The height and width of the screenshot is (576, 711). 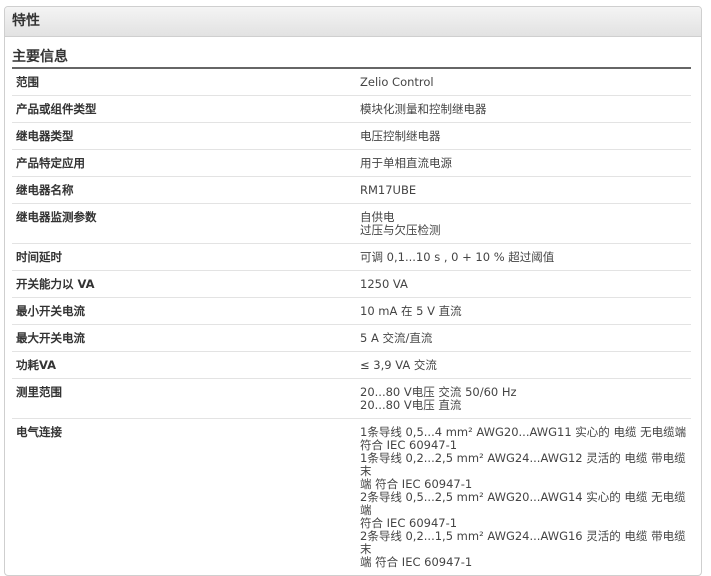 What do you see at coordinates (184, 257) in the screenshot?
I see `property-label: 时间延时` at bounding box center [184, 257].